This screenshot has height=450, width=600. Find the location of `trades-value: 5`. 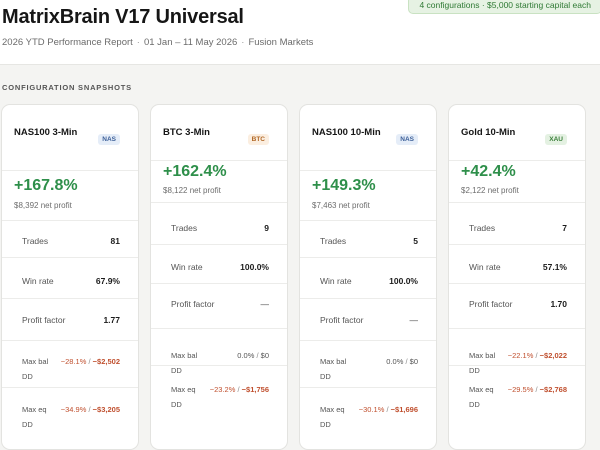

trades-value: 5 is located at coordinates (415, 241).